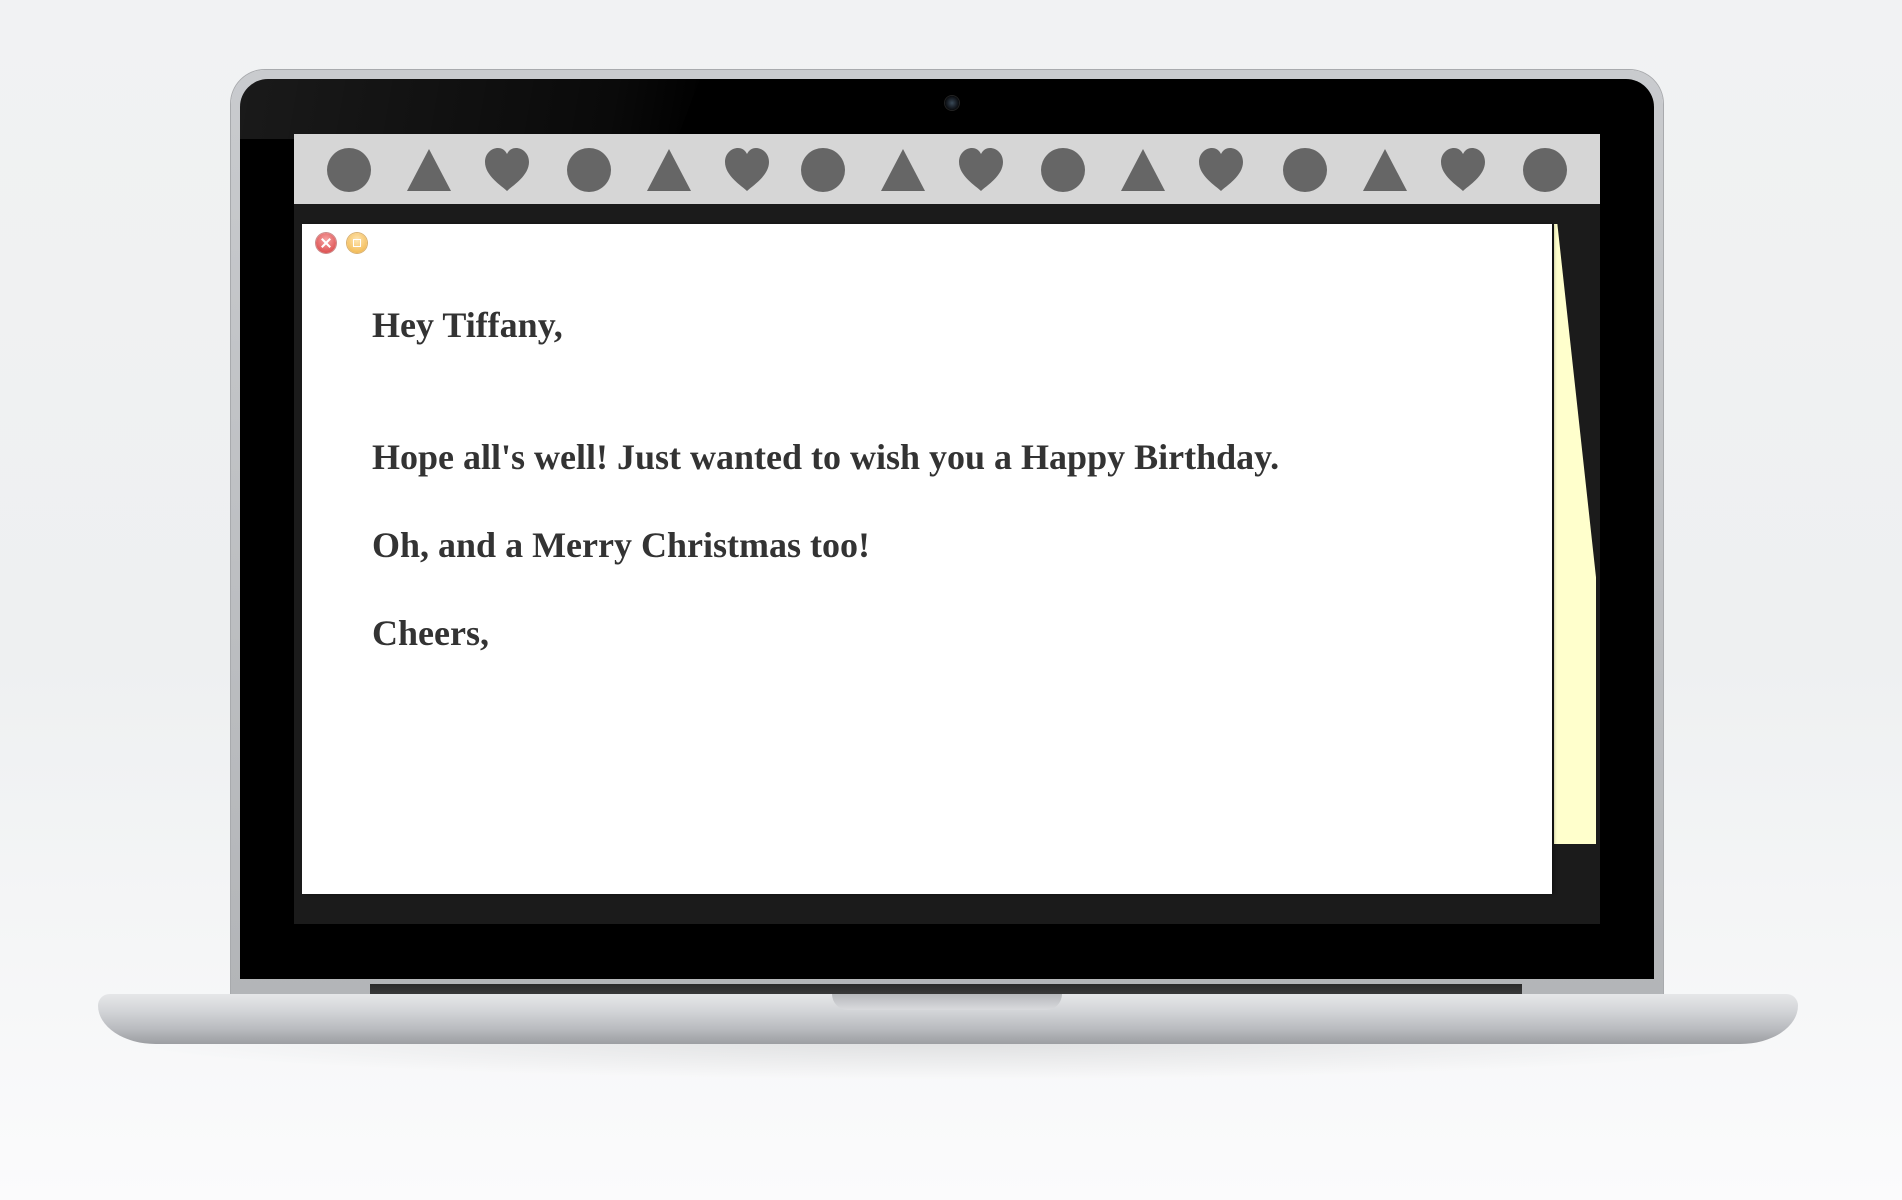  What do you see at coordinates (947, 169) in the screenshot?
I see `shape-toolbar` at bounding box center [947, 169].